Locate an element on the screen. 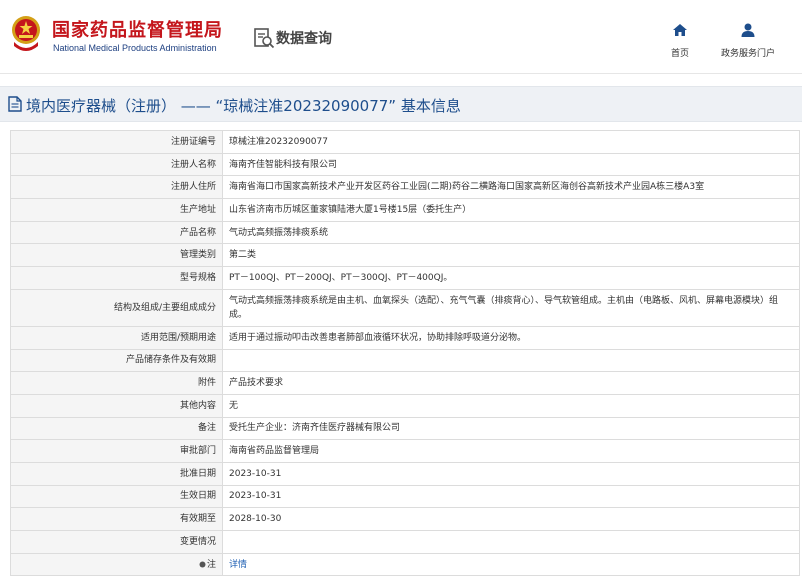 The height and width of the screenshot is (584, 802). nav-home-label: 首页 is located at coordinates (679, 54).